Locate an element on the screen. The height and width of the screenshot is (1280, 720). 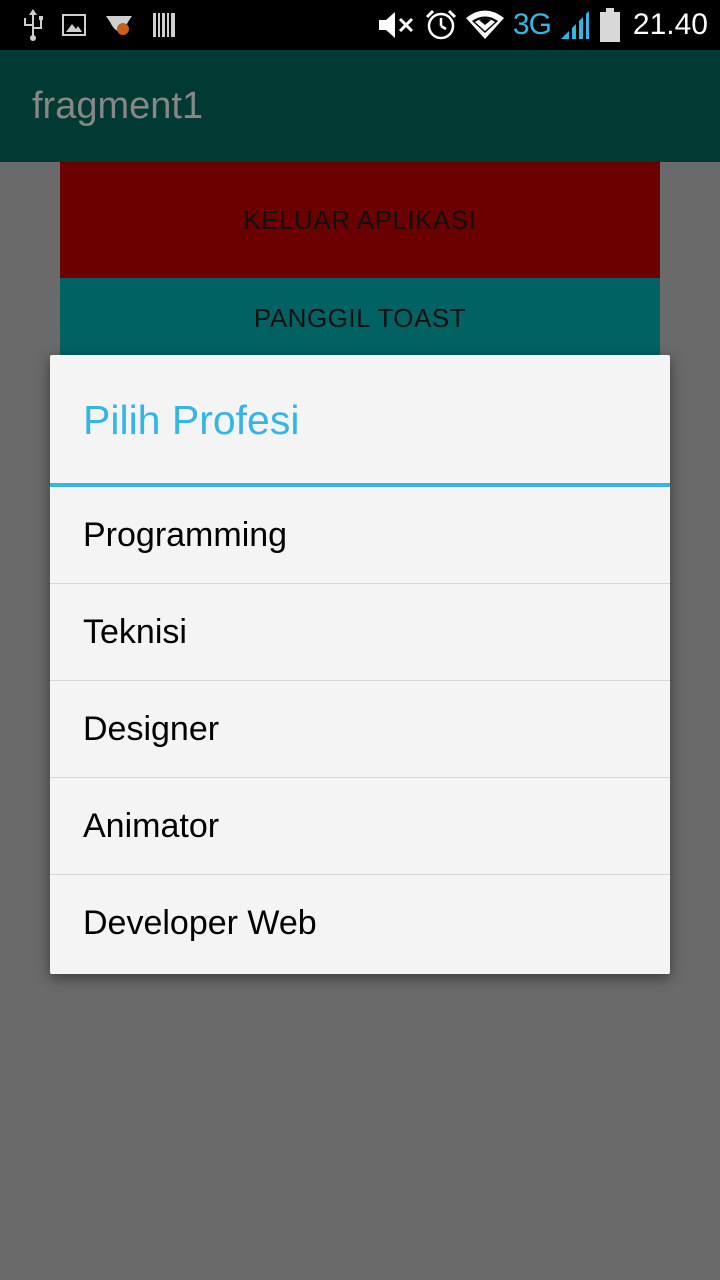
dialog-item-designer: Designer is located at coordinates (360, 729).